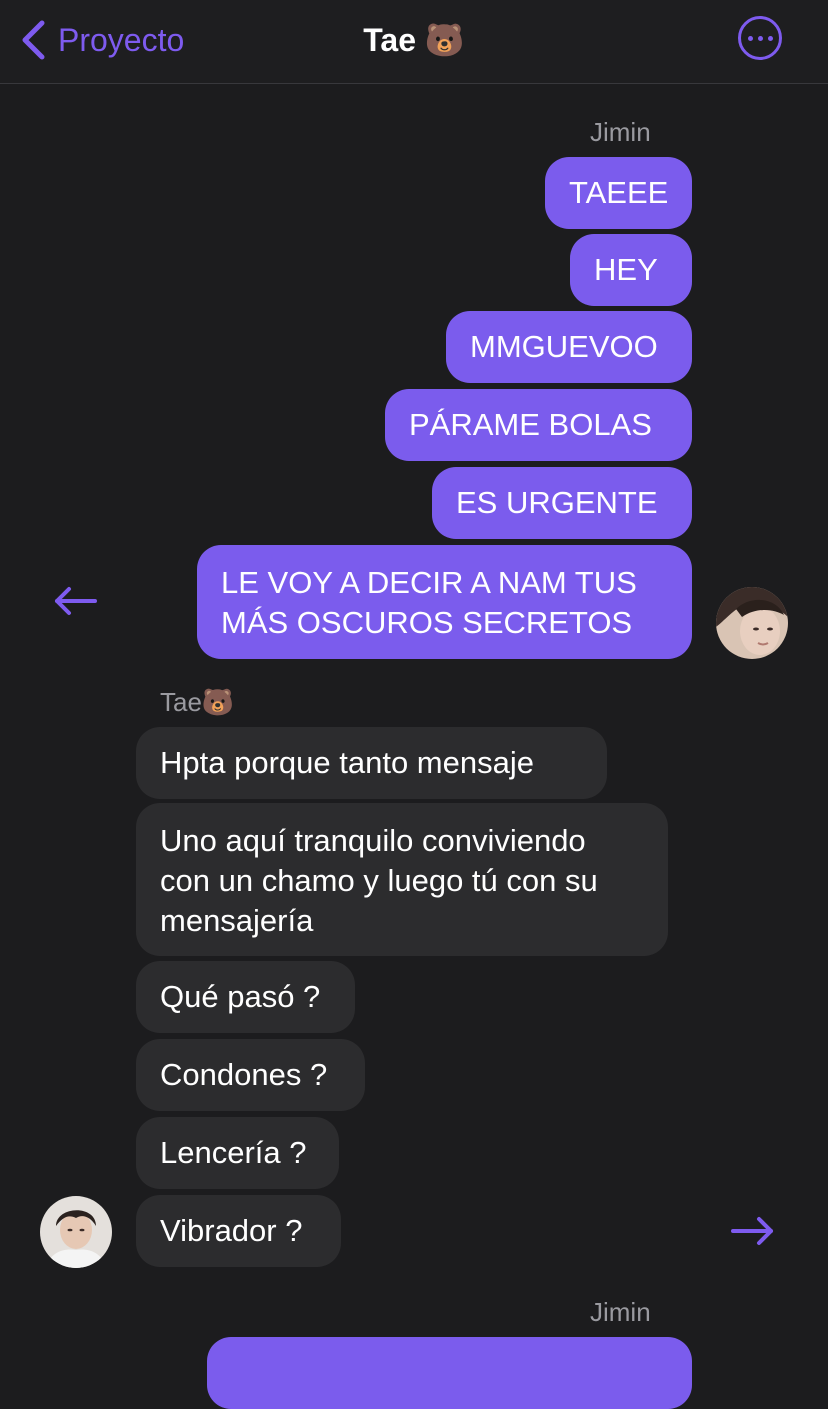 This screenshot has width=828, height=1409. Describe the element at coordinates (449, 1373) in the screenshot. I see `message-bubble-partial` at that location.